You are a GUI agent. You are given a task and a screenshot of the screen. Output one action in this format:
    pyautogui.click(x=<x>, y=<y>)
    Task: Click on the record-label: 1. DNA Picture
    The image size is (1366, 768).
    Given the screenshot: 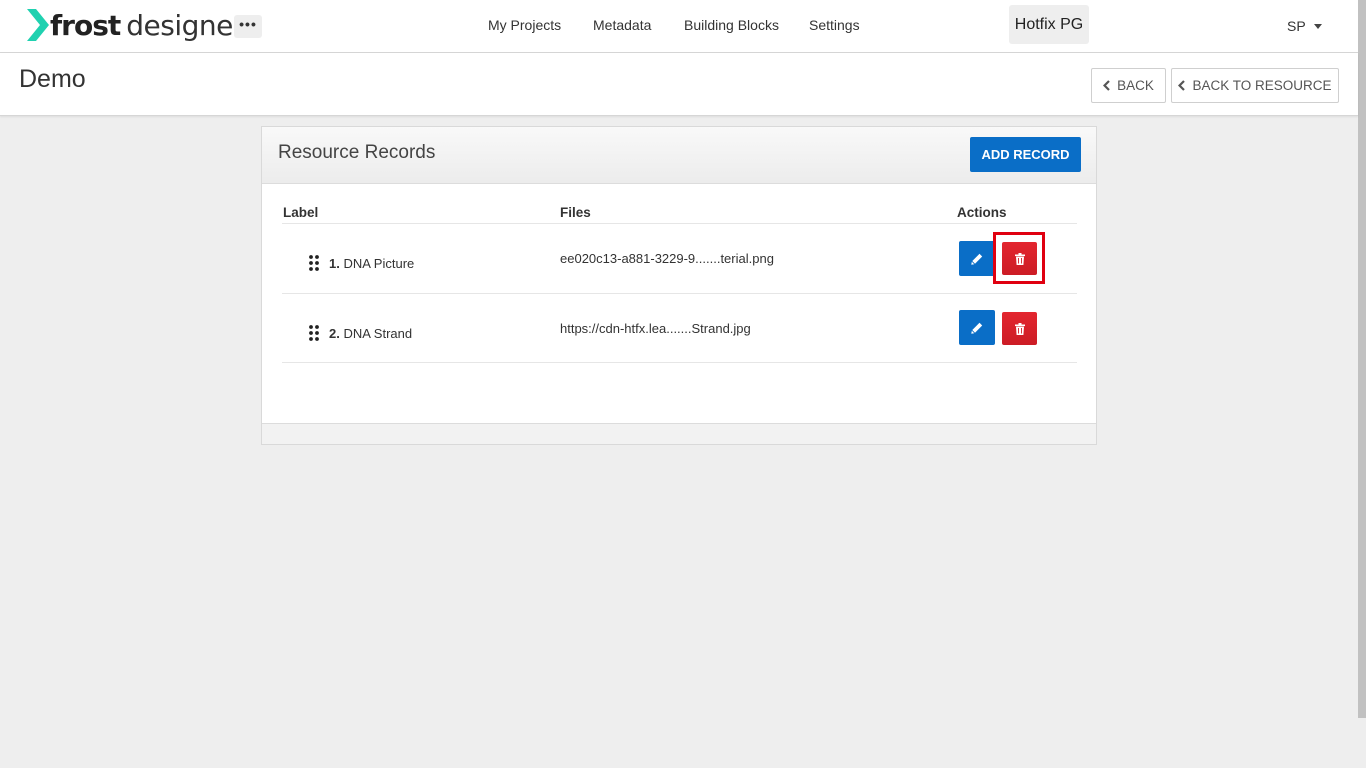 What is the action you would take?
    pyautogui.click(x=371, y=263)
    